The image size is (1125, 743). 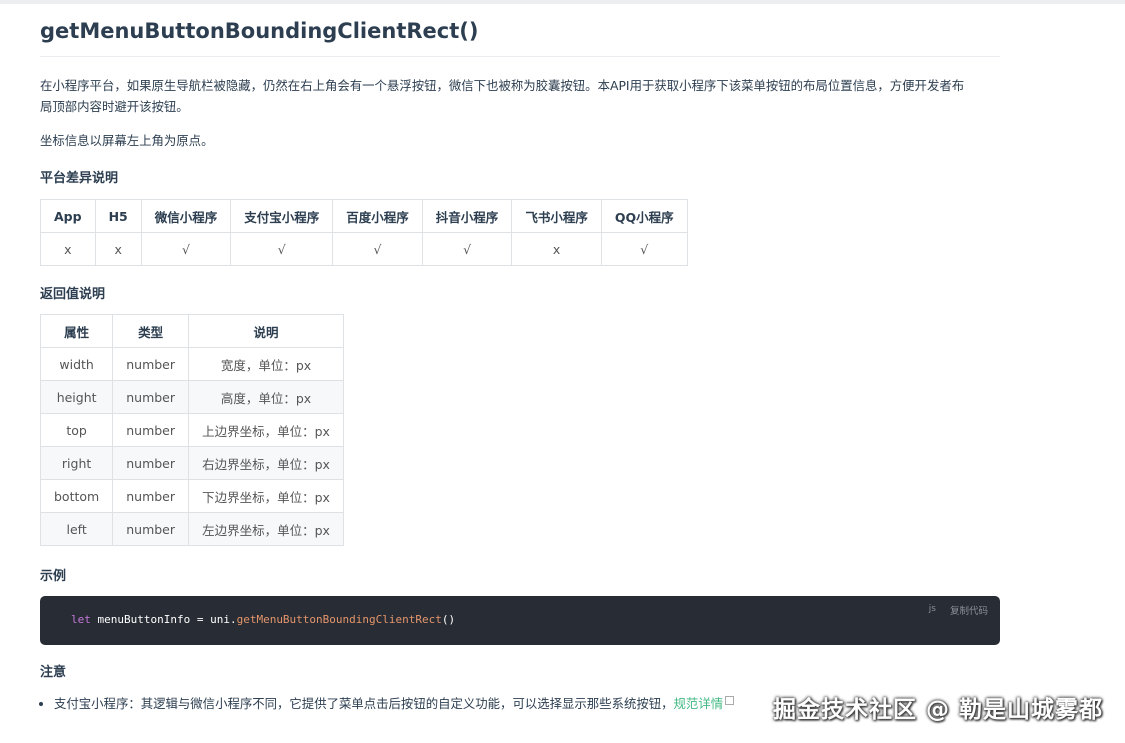 I want to click on table-row: height number 高度，单位：px, so click(x=192, y=397).